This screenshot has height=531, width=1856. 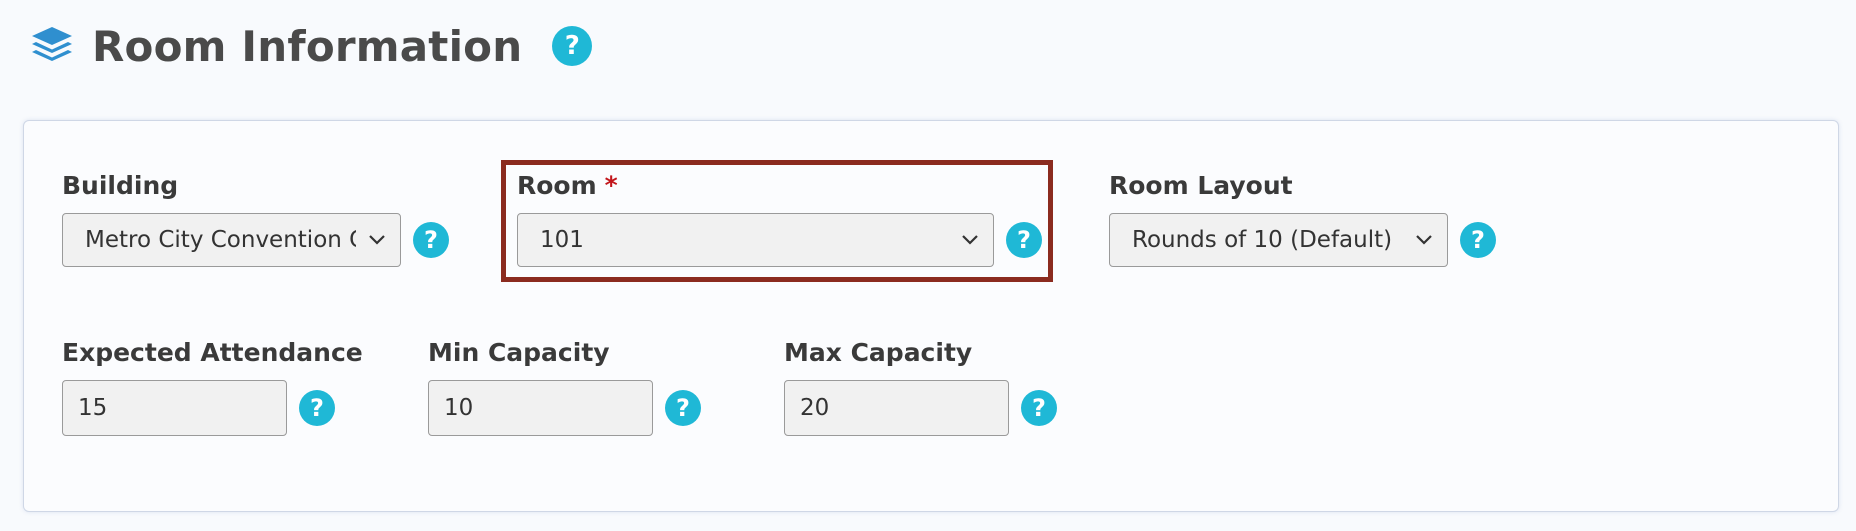 I want to click on max-capacity-field: Max Capacity 20 ?, so click(x=920, y=386).